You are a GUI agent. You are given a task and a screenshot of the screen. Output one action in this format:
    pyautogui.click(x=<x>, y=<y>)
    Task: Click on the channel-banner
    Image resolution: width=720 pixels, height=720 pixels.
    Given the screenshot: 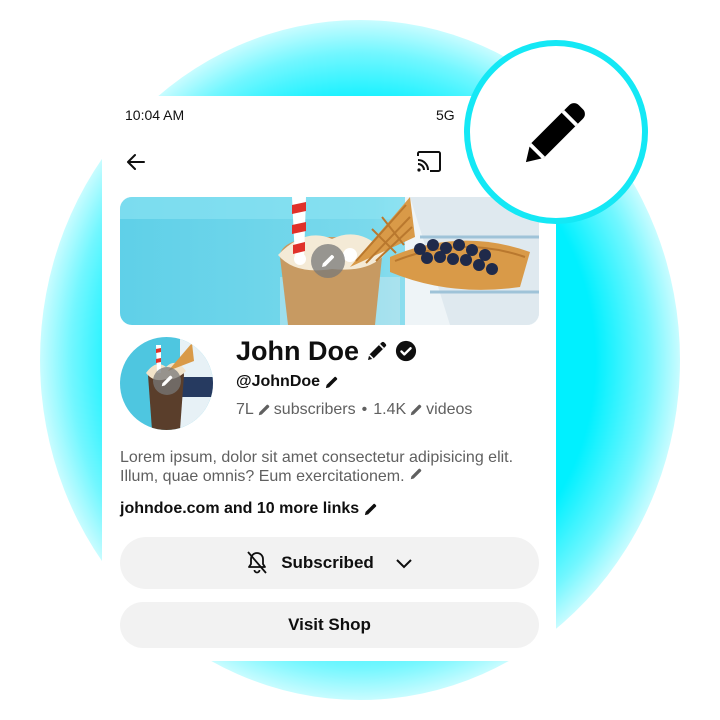 What is the action you would take?
    pyautogui.click(x=329, y=261)
    